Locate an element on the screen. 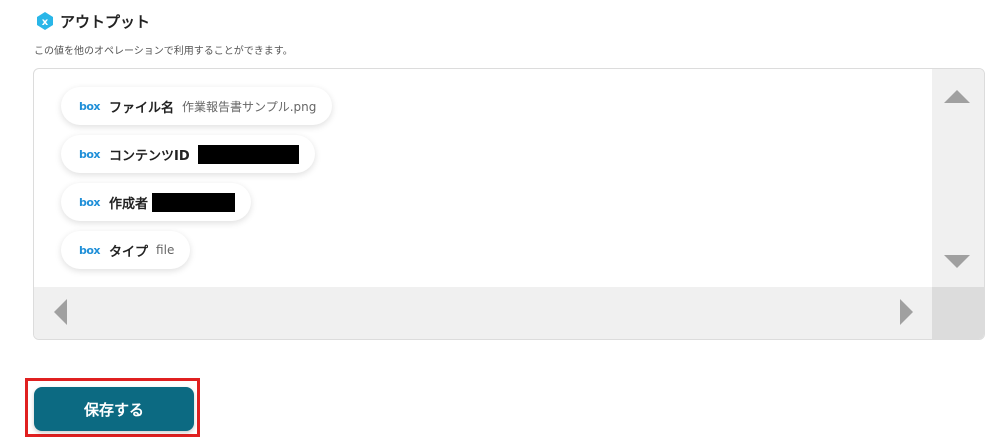 The height and width of the screenshot is (447, 985). output-value: file is located at coordinates (165, 250).